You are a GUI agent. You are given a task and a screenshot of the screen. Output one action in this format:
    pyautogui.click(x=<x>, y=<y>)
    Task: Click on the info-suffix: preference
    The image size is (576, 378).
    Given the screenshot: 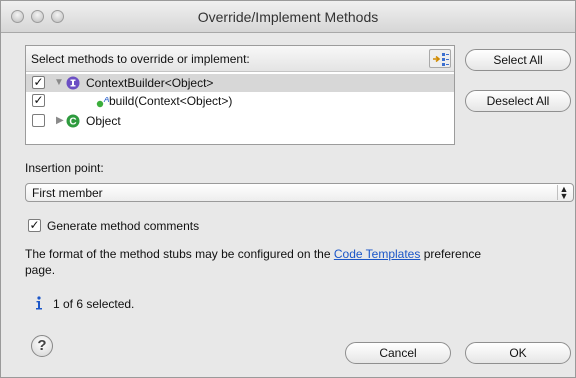 What is the action you would take?
    pyautogui.click(x=452, y=254)
    